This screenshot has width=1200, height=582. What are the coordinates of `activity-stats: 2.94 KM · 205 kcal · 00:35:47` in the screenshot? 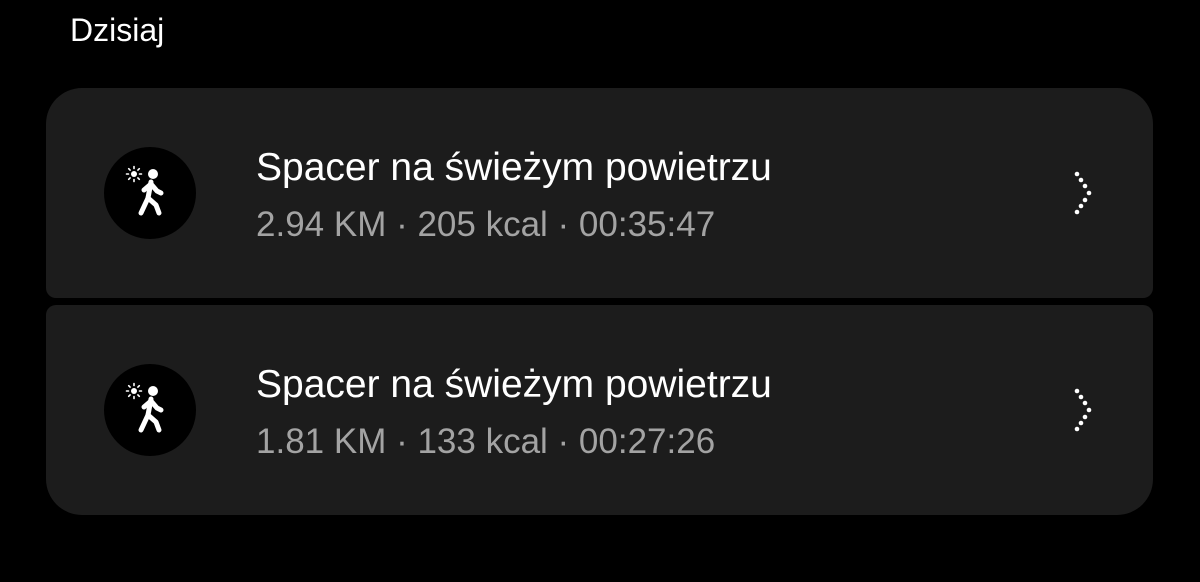 It's located at (486, 224).